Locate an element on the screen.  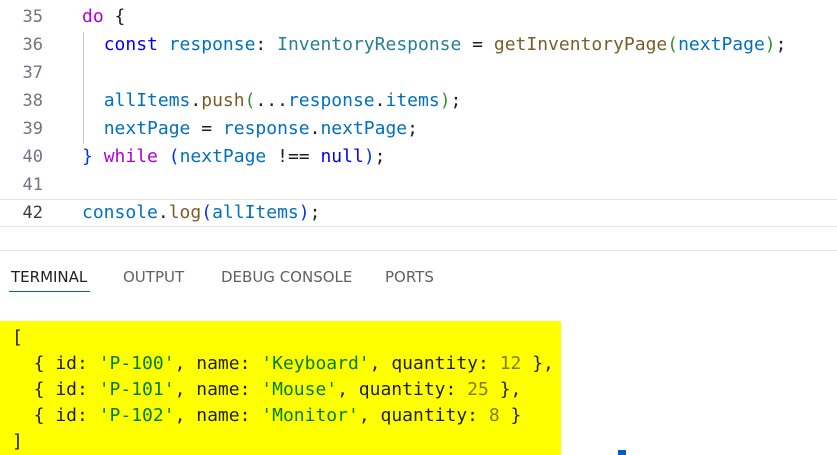
code-token: : is located at coordinates (266, 44).